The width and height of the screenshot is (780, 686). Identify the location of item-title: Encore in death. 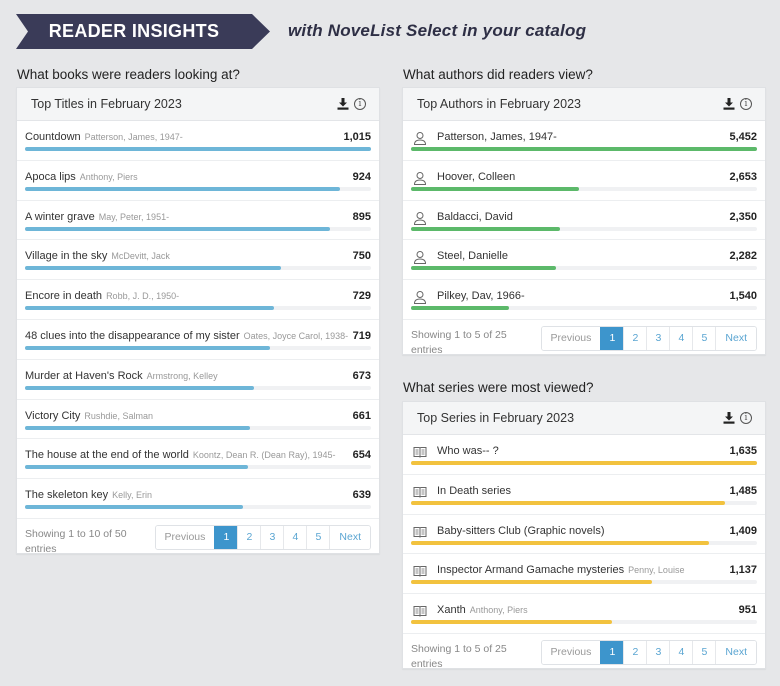
(63, 296).